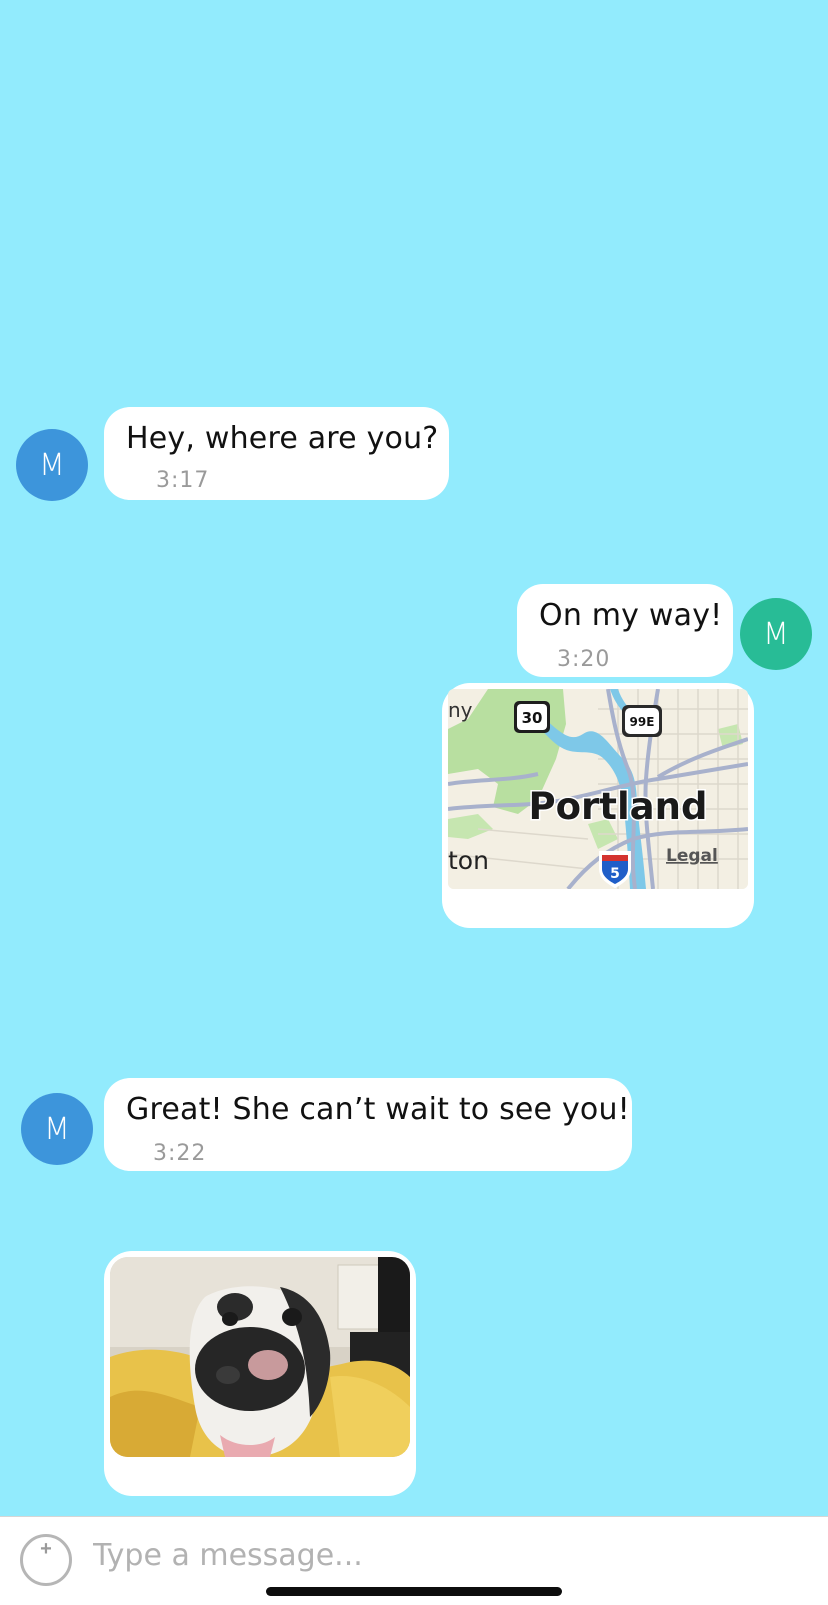 The width and height of the screenshot is (828, 1605). I want to click on location-map: 30 99E 5 ny ton Portland Legal, so click(598, 789).